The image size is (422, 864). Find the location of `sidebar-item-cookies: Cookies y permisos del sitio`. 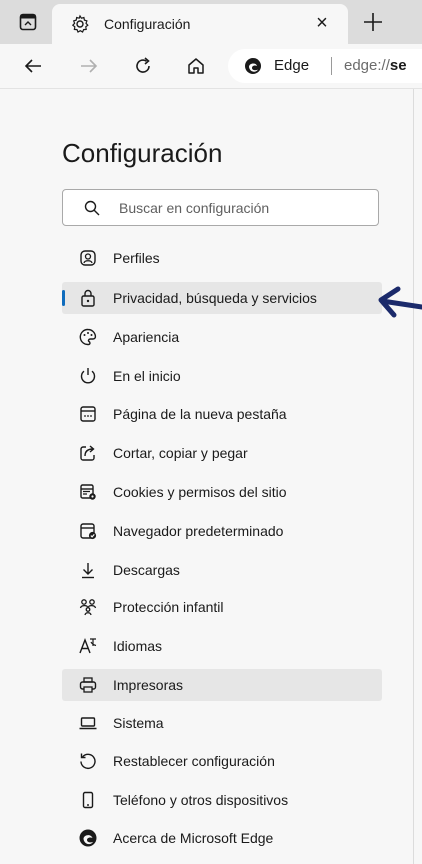

sidebar-item-cookies: Cookies y permisos del sitio is located at coordinates (222, 492).